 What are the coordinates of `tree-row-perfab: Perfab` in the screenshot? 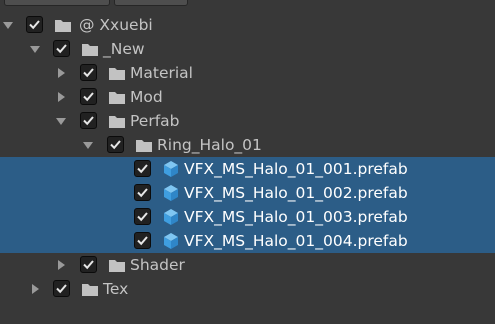 It's located at (247, 121).